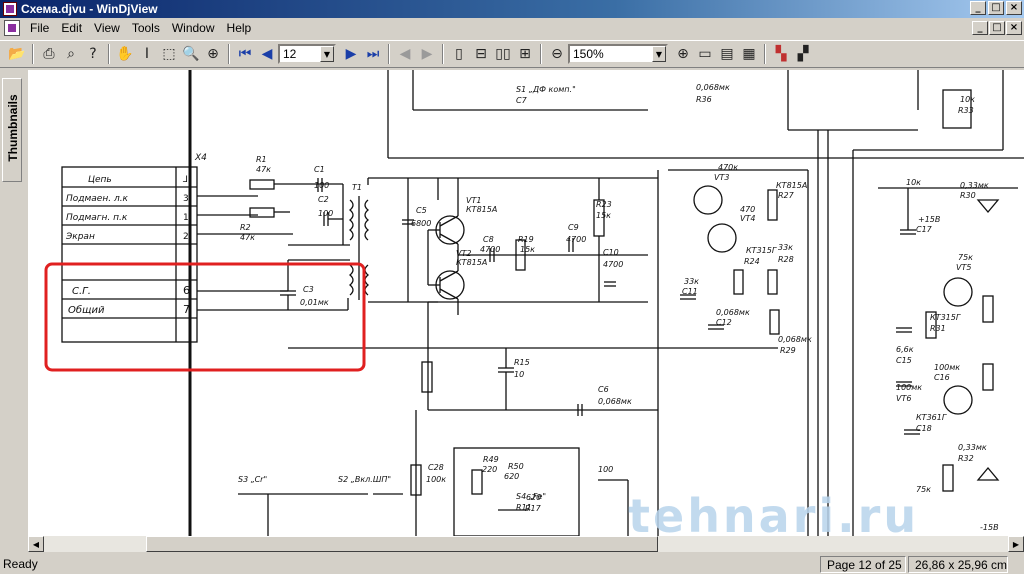 The image size is (1024, 574). I want to click on connector-pin-3: 2, so click(186, 237).